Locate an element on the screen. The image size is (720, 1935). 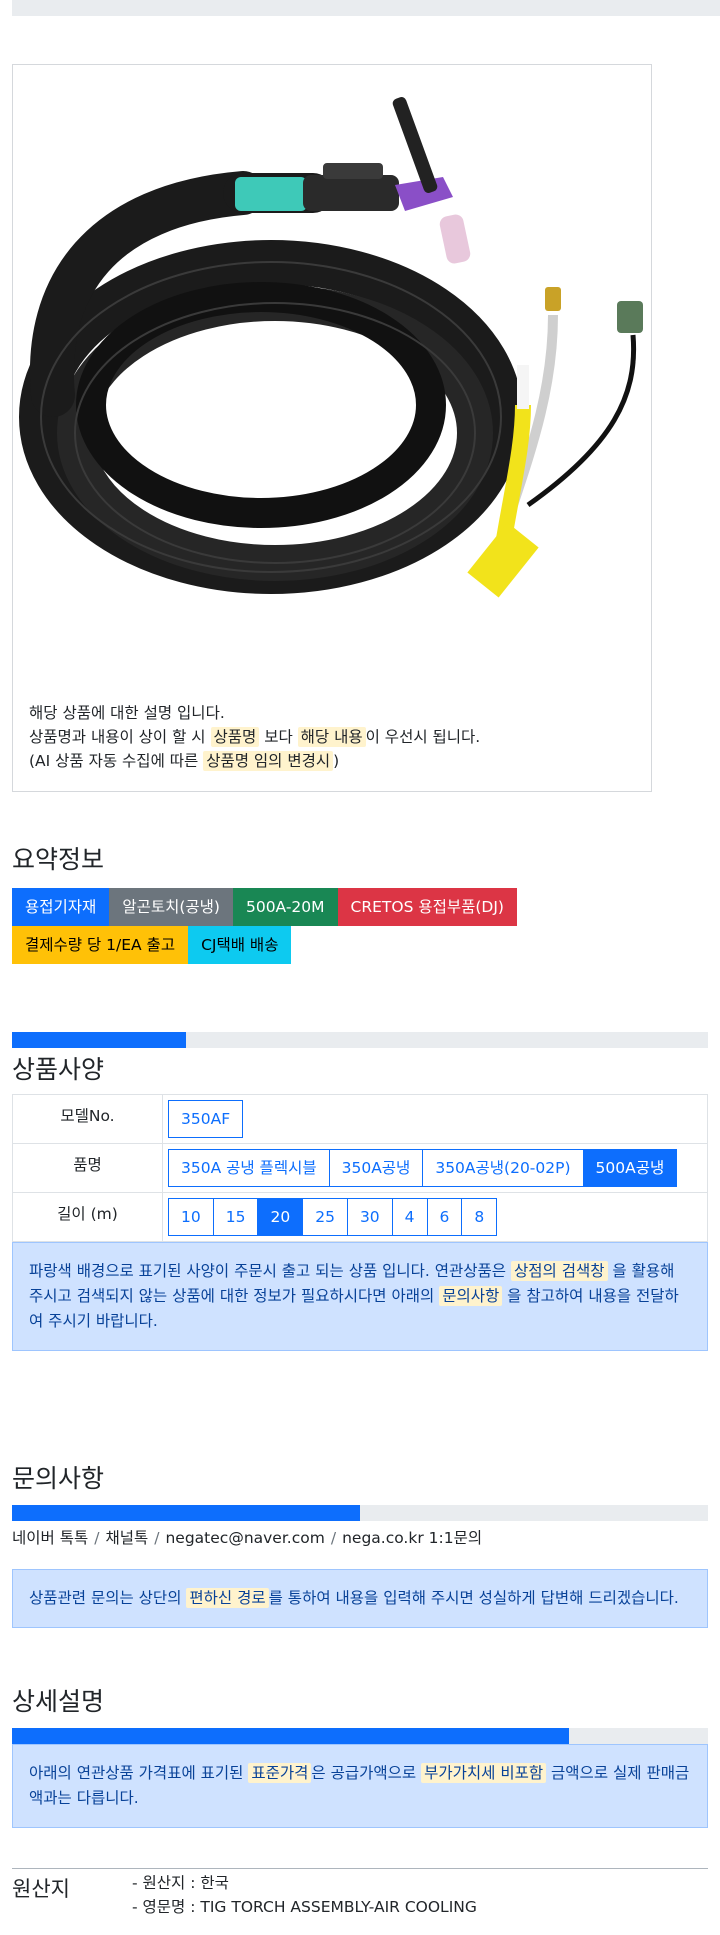
length-option-button: 8 is located at coordinates (479, 1217).